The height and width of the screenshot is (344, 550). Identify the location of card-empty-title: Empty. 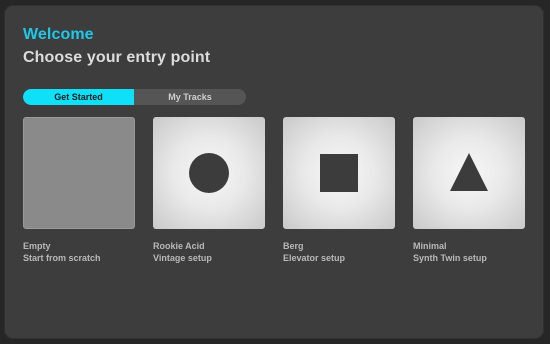
(37, 246).